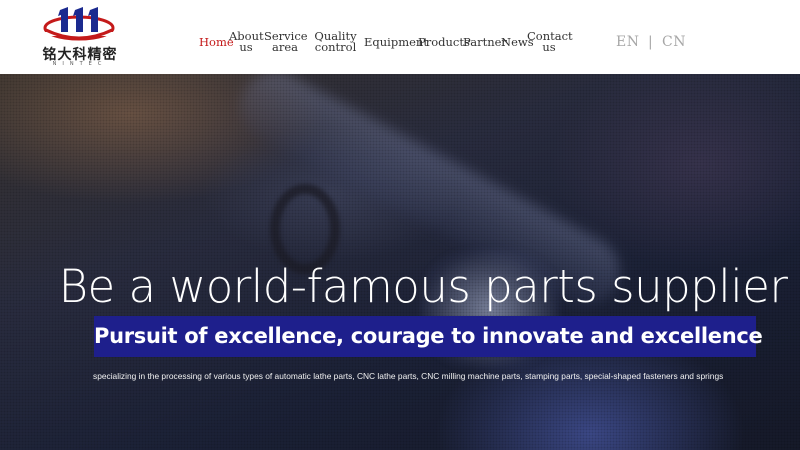 The image size is (800, 450). Describe the element at coordinates (286, 41) in the screenshot. I see `nav-item-service-area: Service area` at that location.